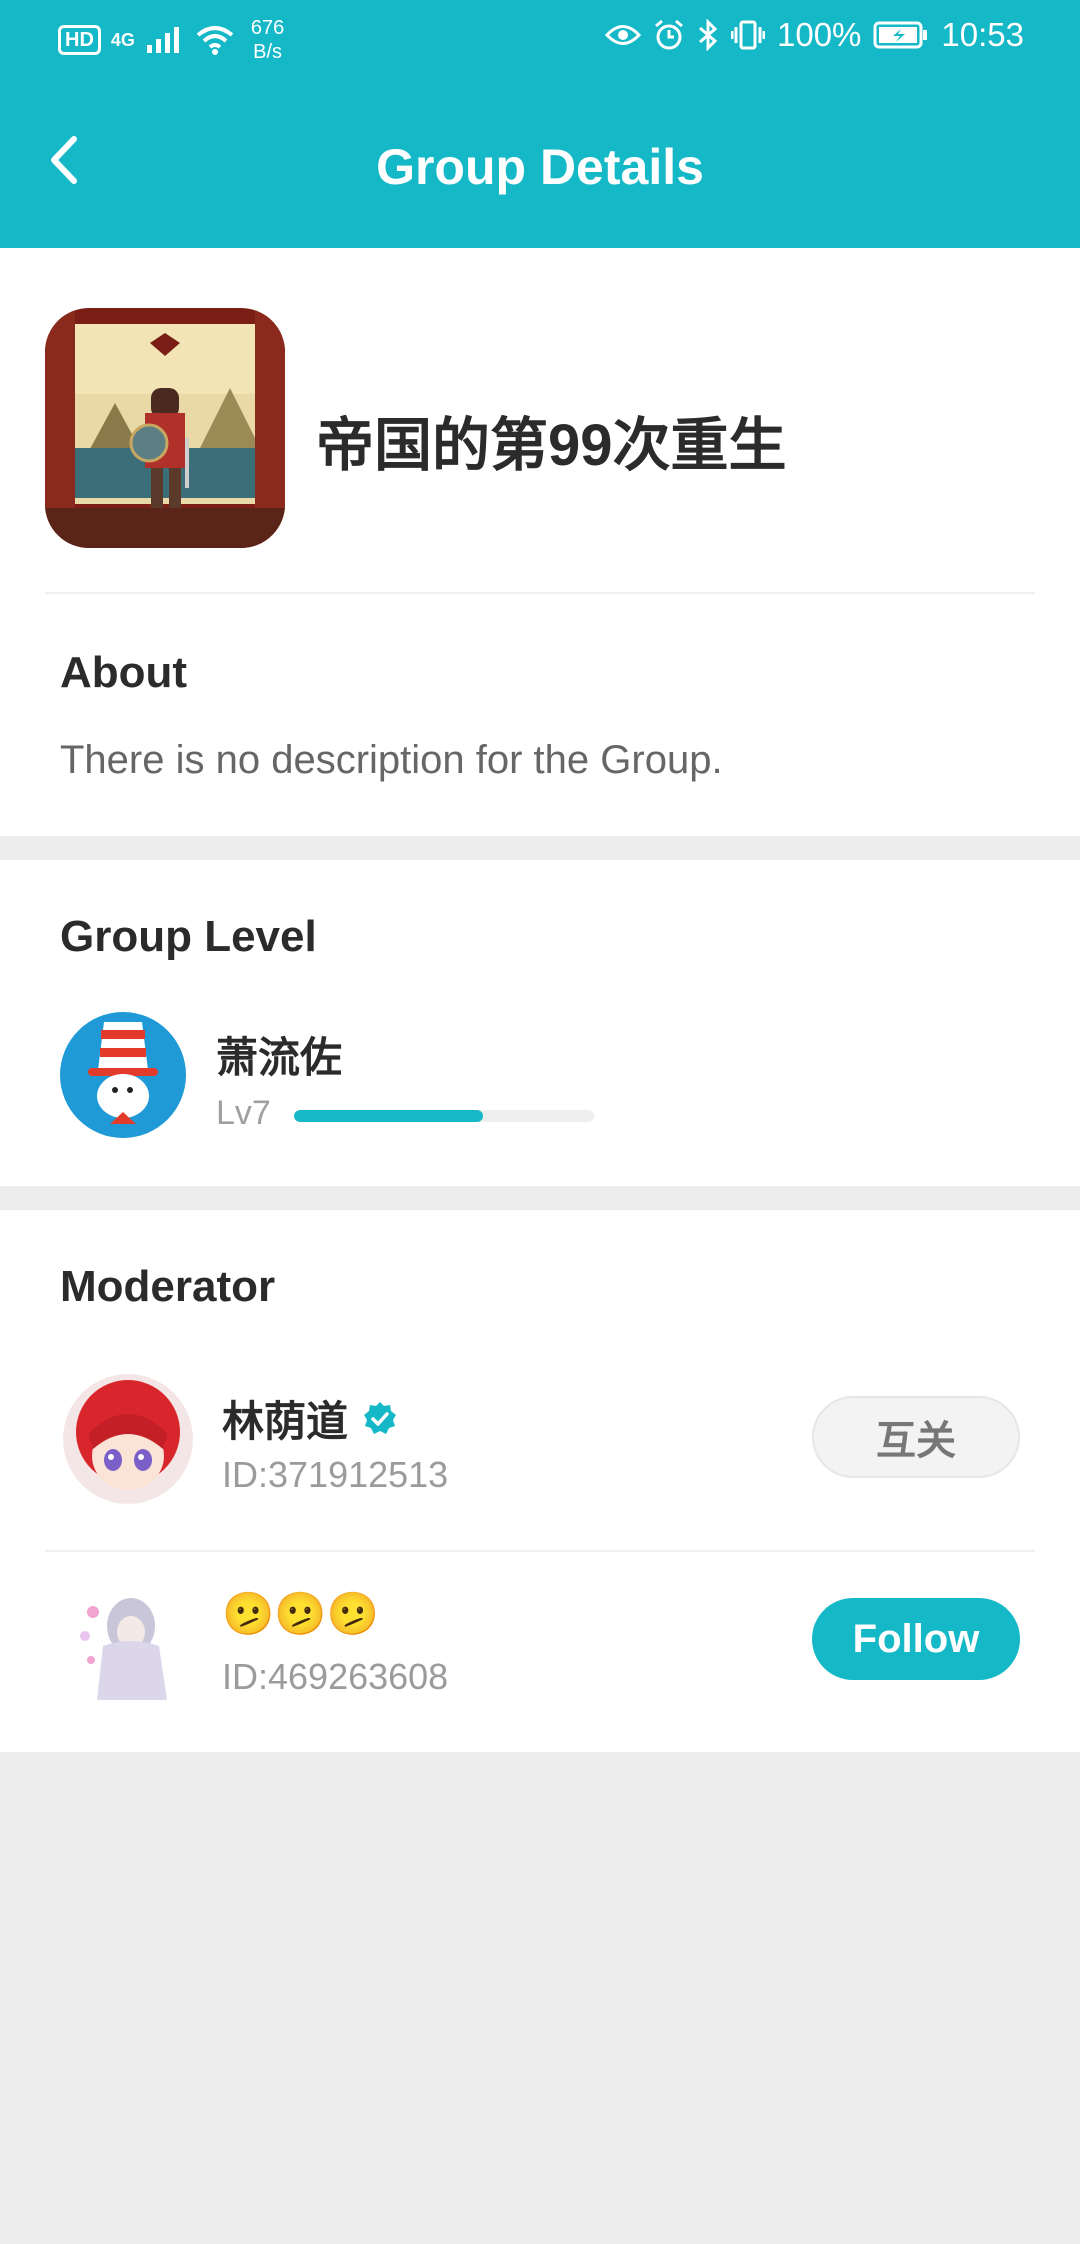 The width and height of the screenshot is (1080, 2244). What do you see at coordinates (188, 936) in the screenshot?
I see `group-level-title: Group Level` at bounding box center [188, 936].